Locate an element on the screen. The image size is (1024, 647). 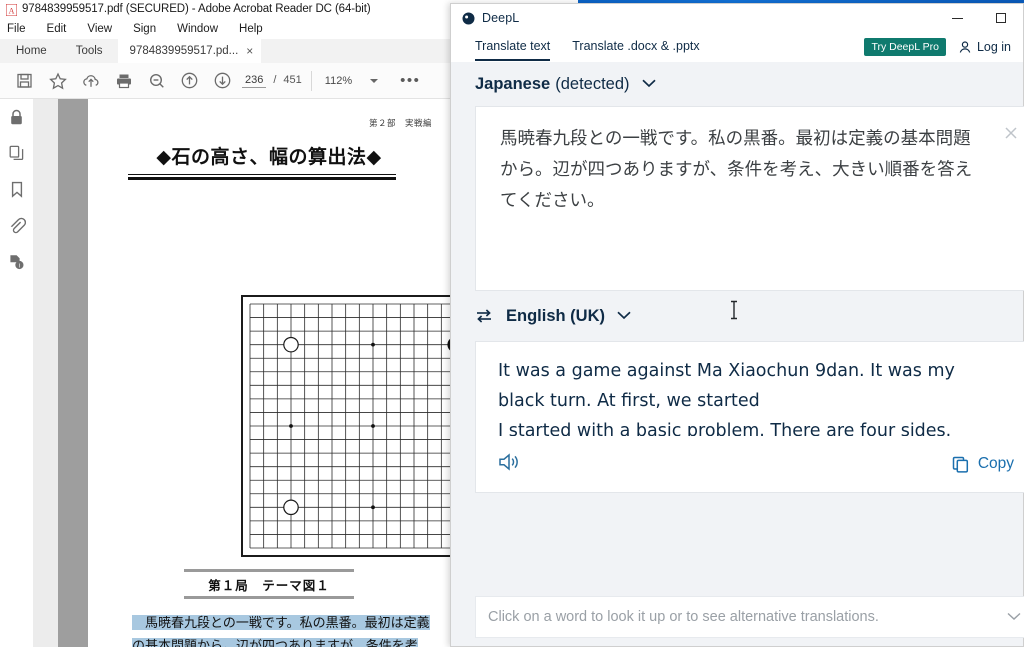
document-info-icon: i is located at coordinates (16, 261).